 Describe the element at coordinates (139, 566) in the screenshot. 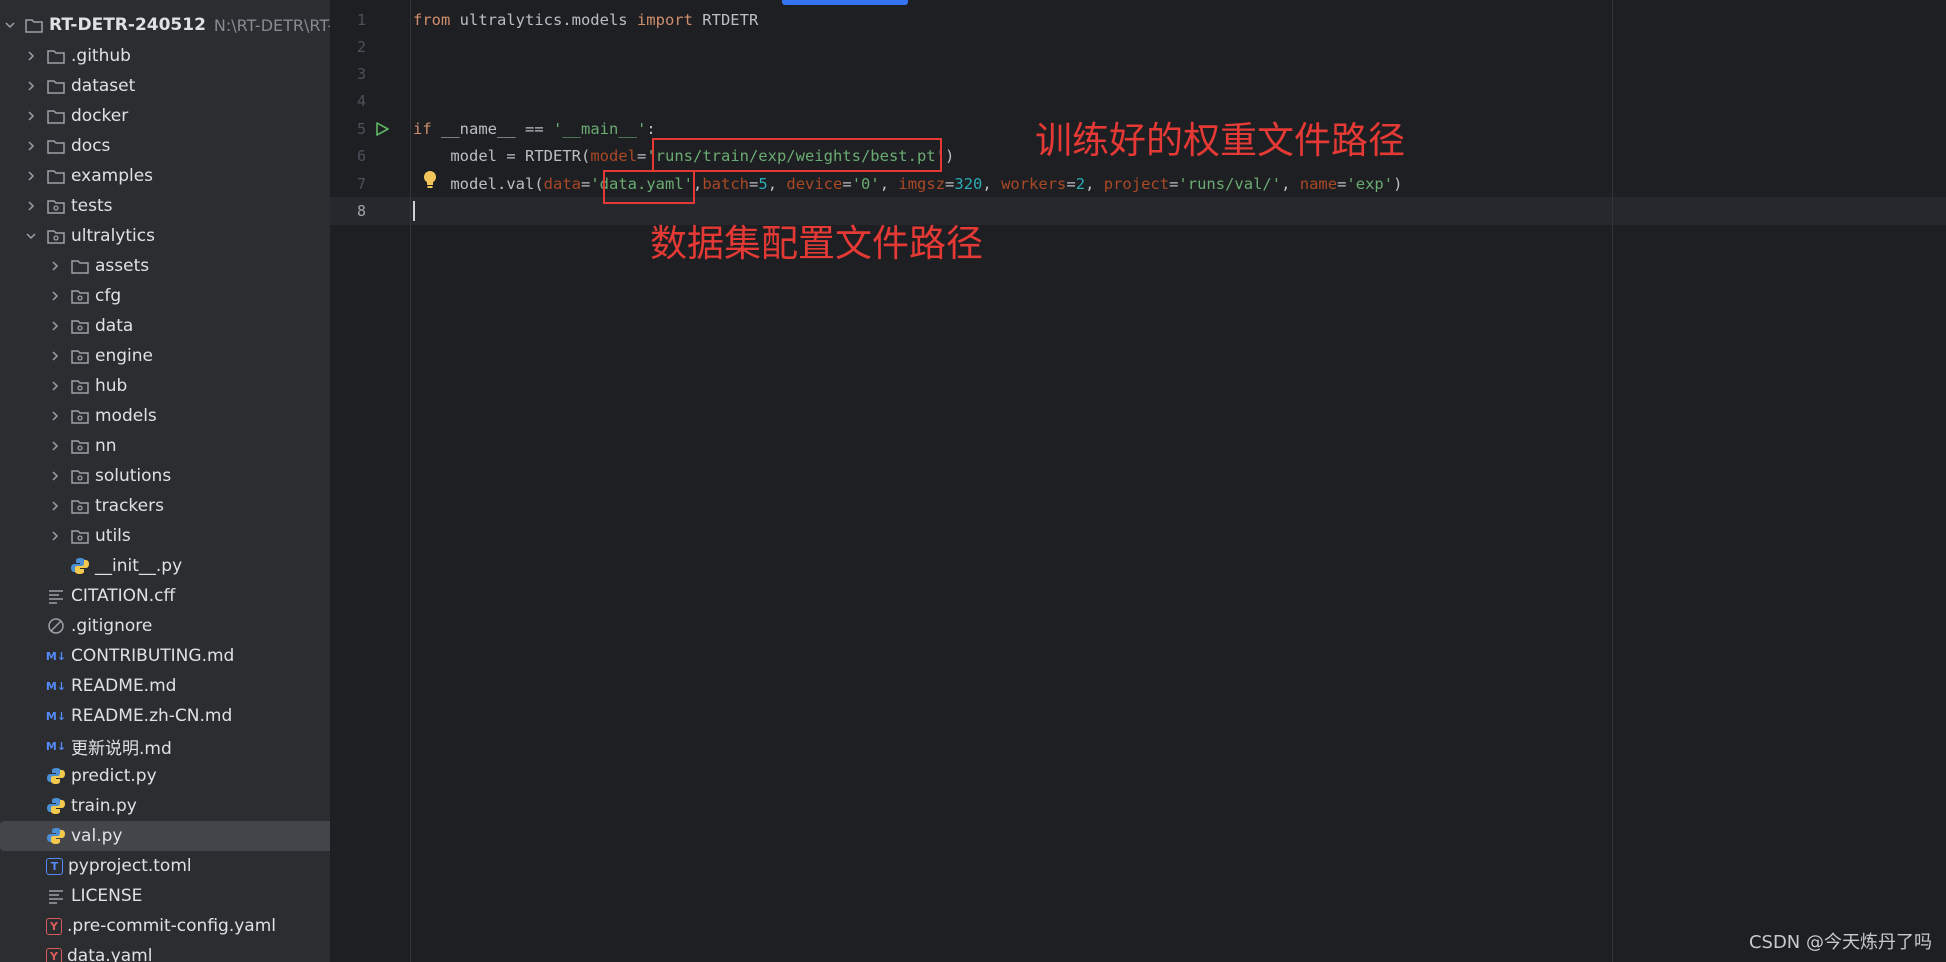

I see `tree-item-label: __init__.py` at that location.